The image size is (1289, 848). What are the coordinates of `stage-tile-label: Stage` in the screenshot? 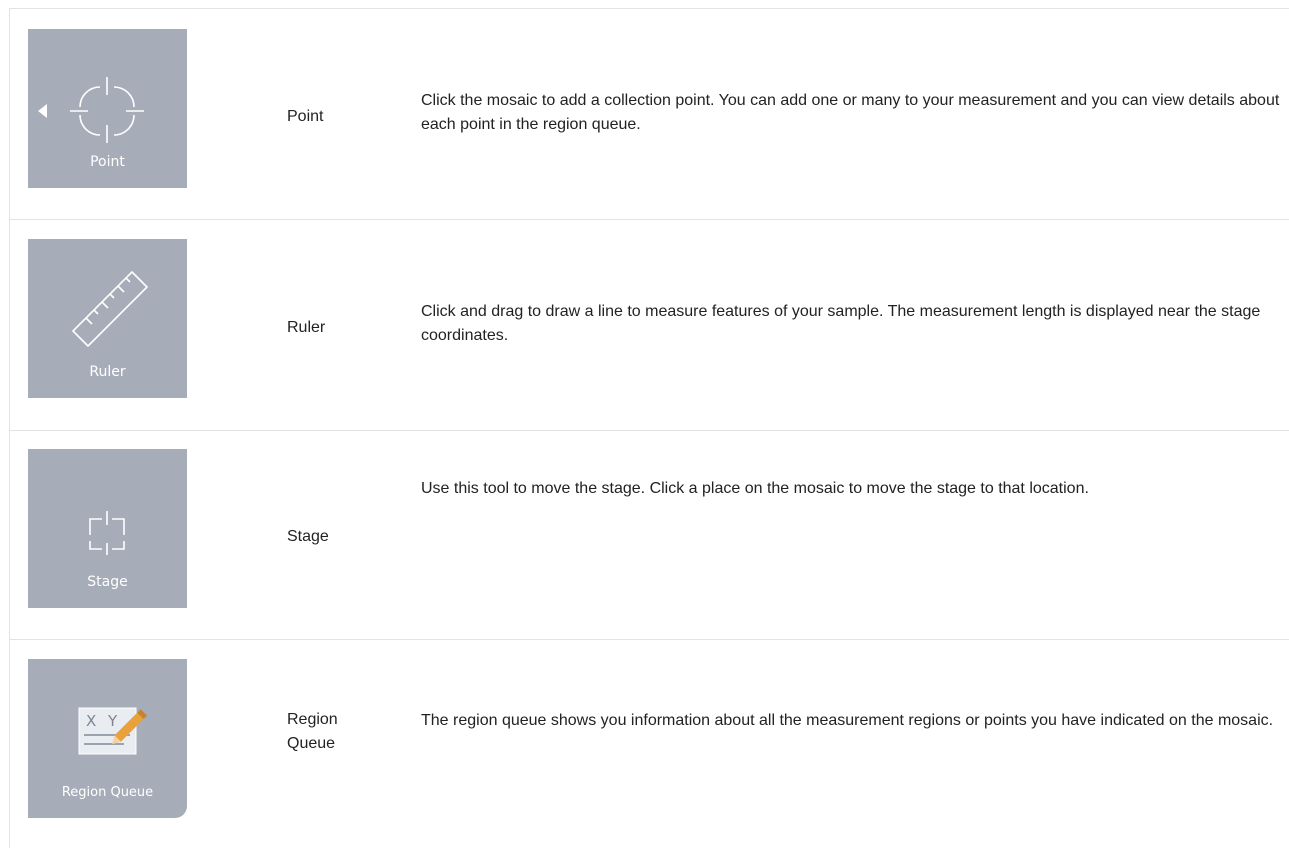 It's located at (107, 582).